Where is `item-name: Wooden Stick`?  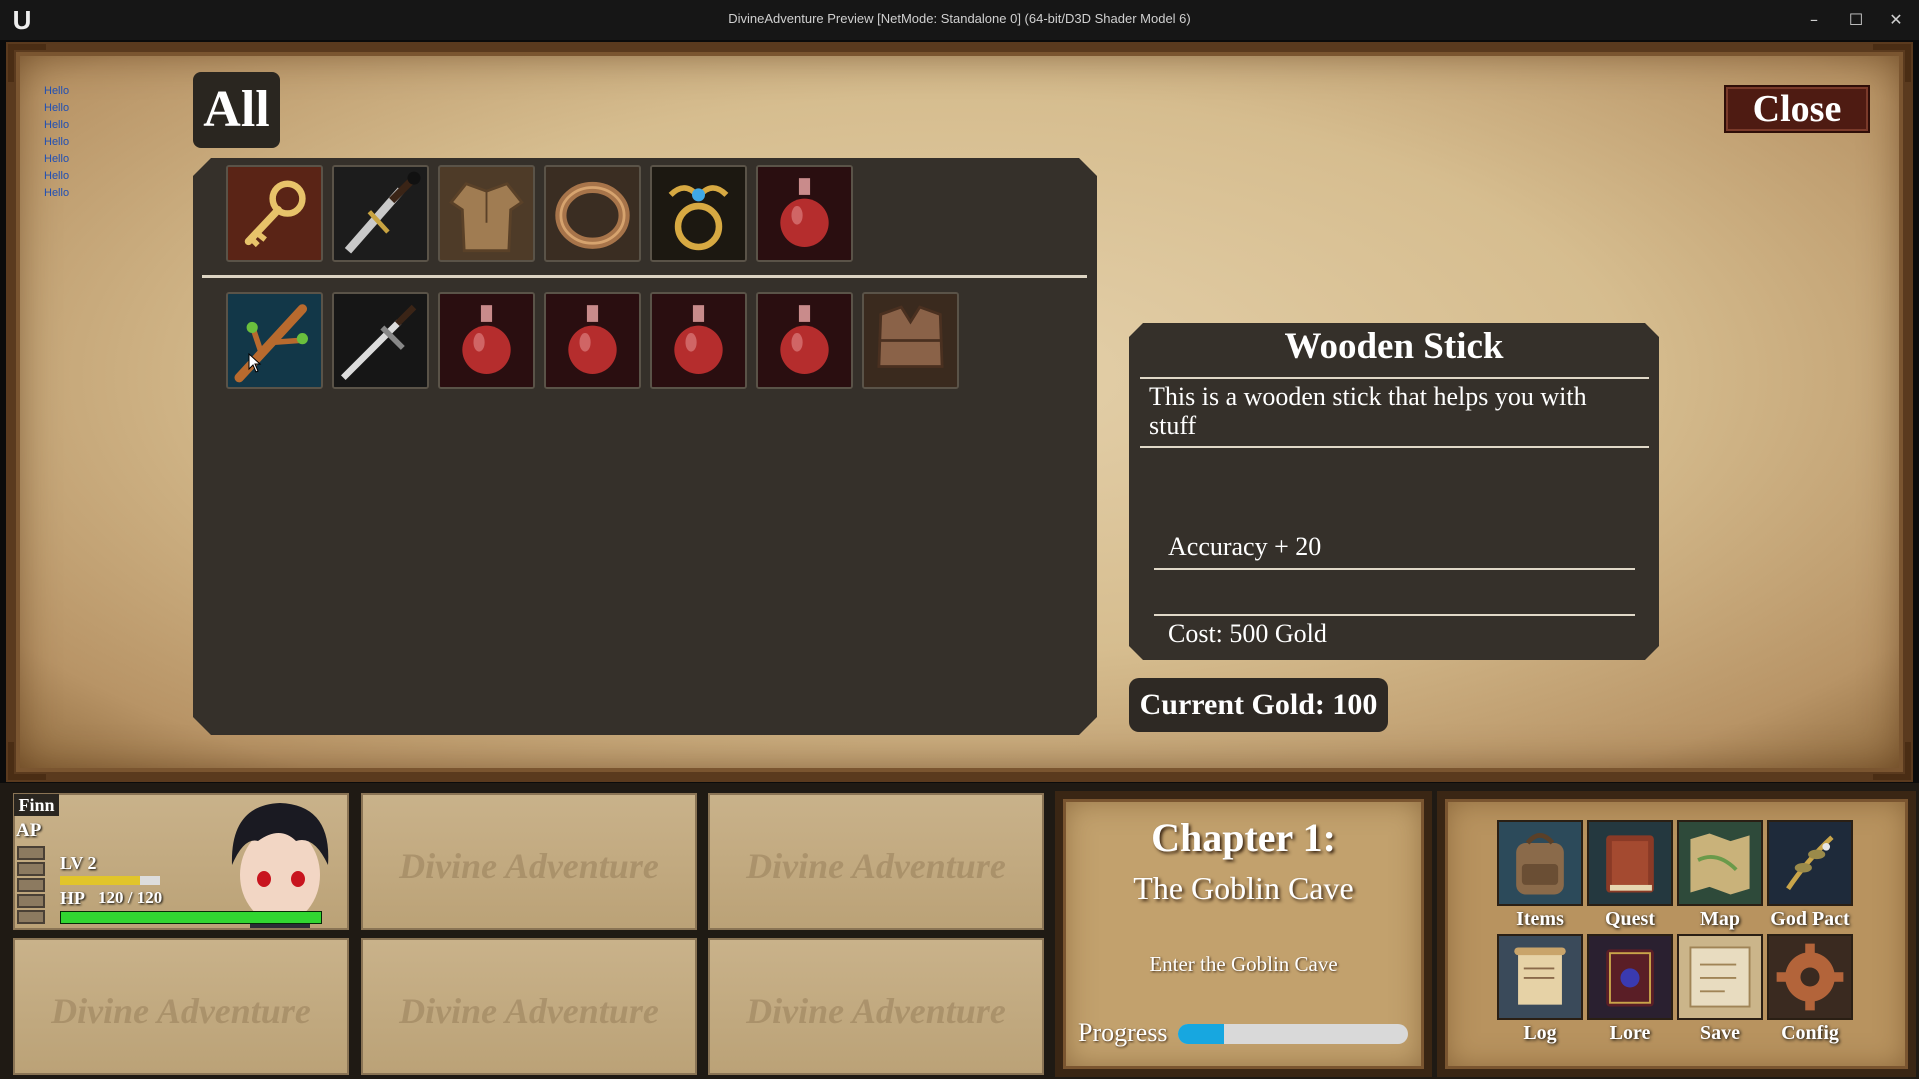
item-name: Wooden Stick is located at coordinates (1394, 346).